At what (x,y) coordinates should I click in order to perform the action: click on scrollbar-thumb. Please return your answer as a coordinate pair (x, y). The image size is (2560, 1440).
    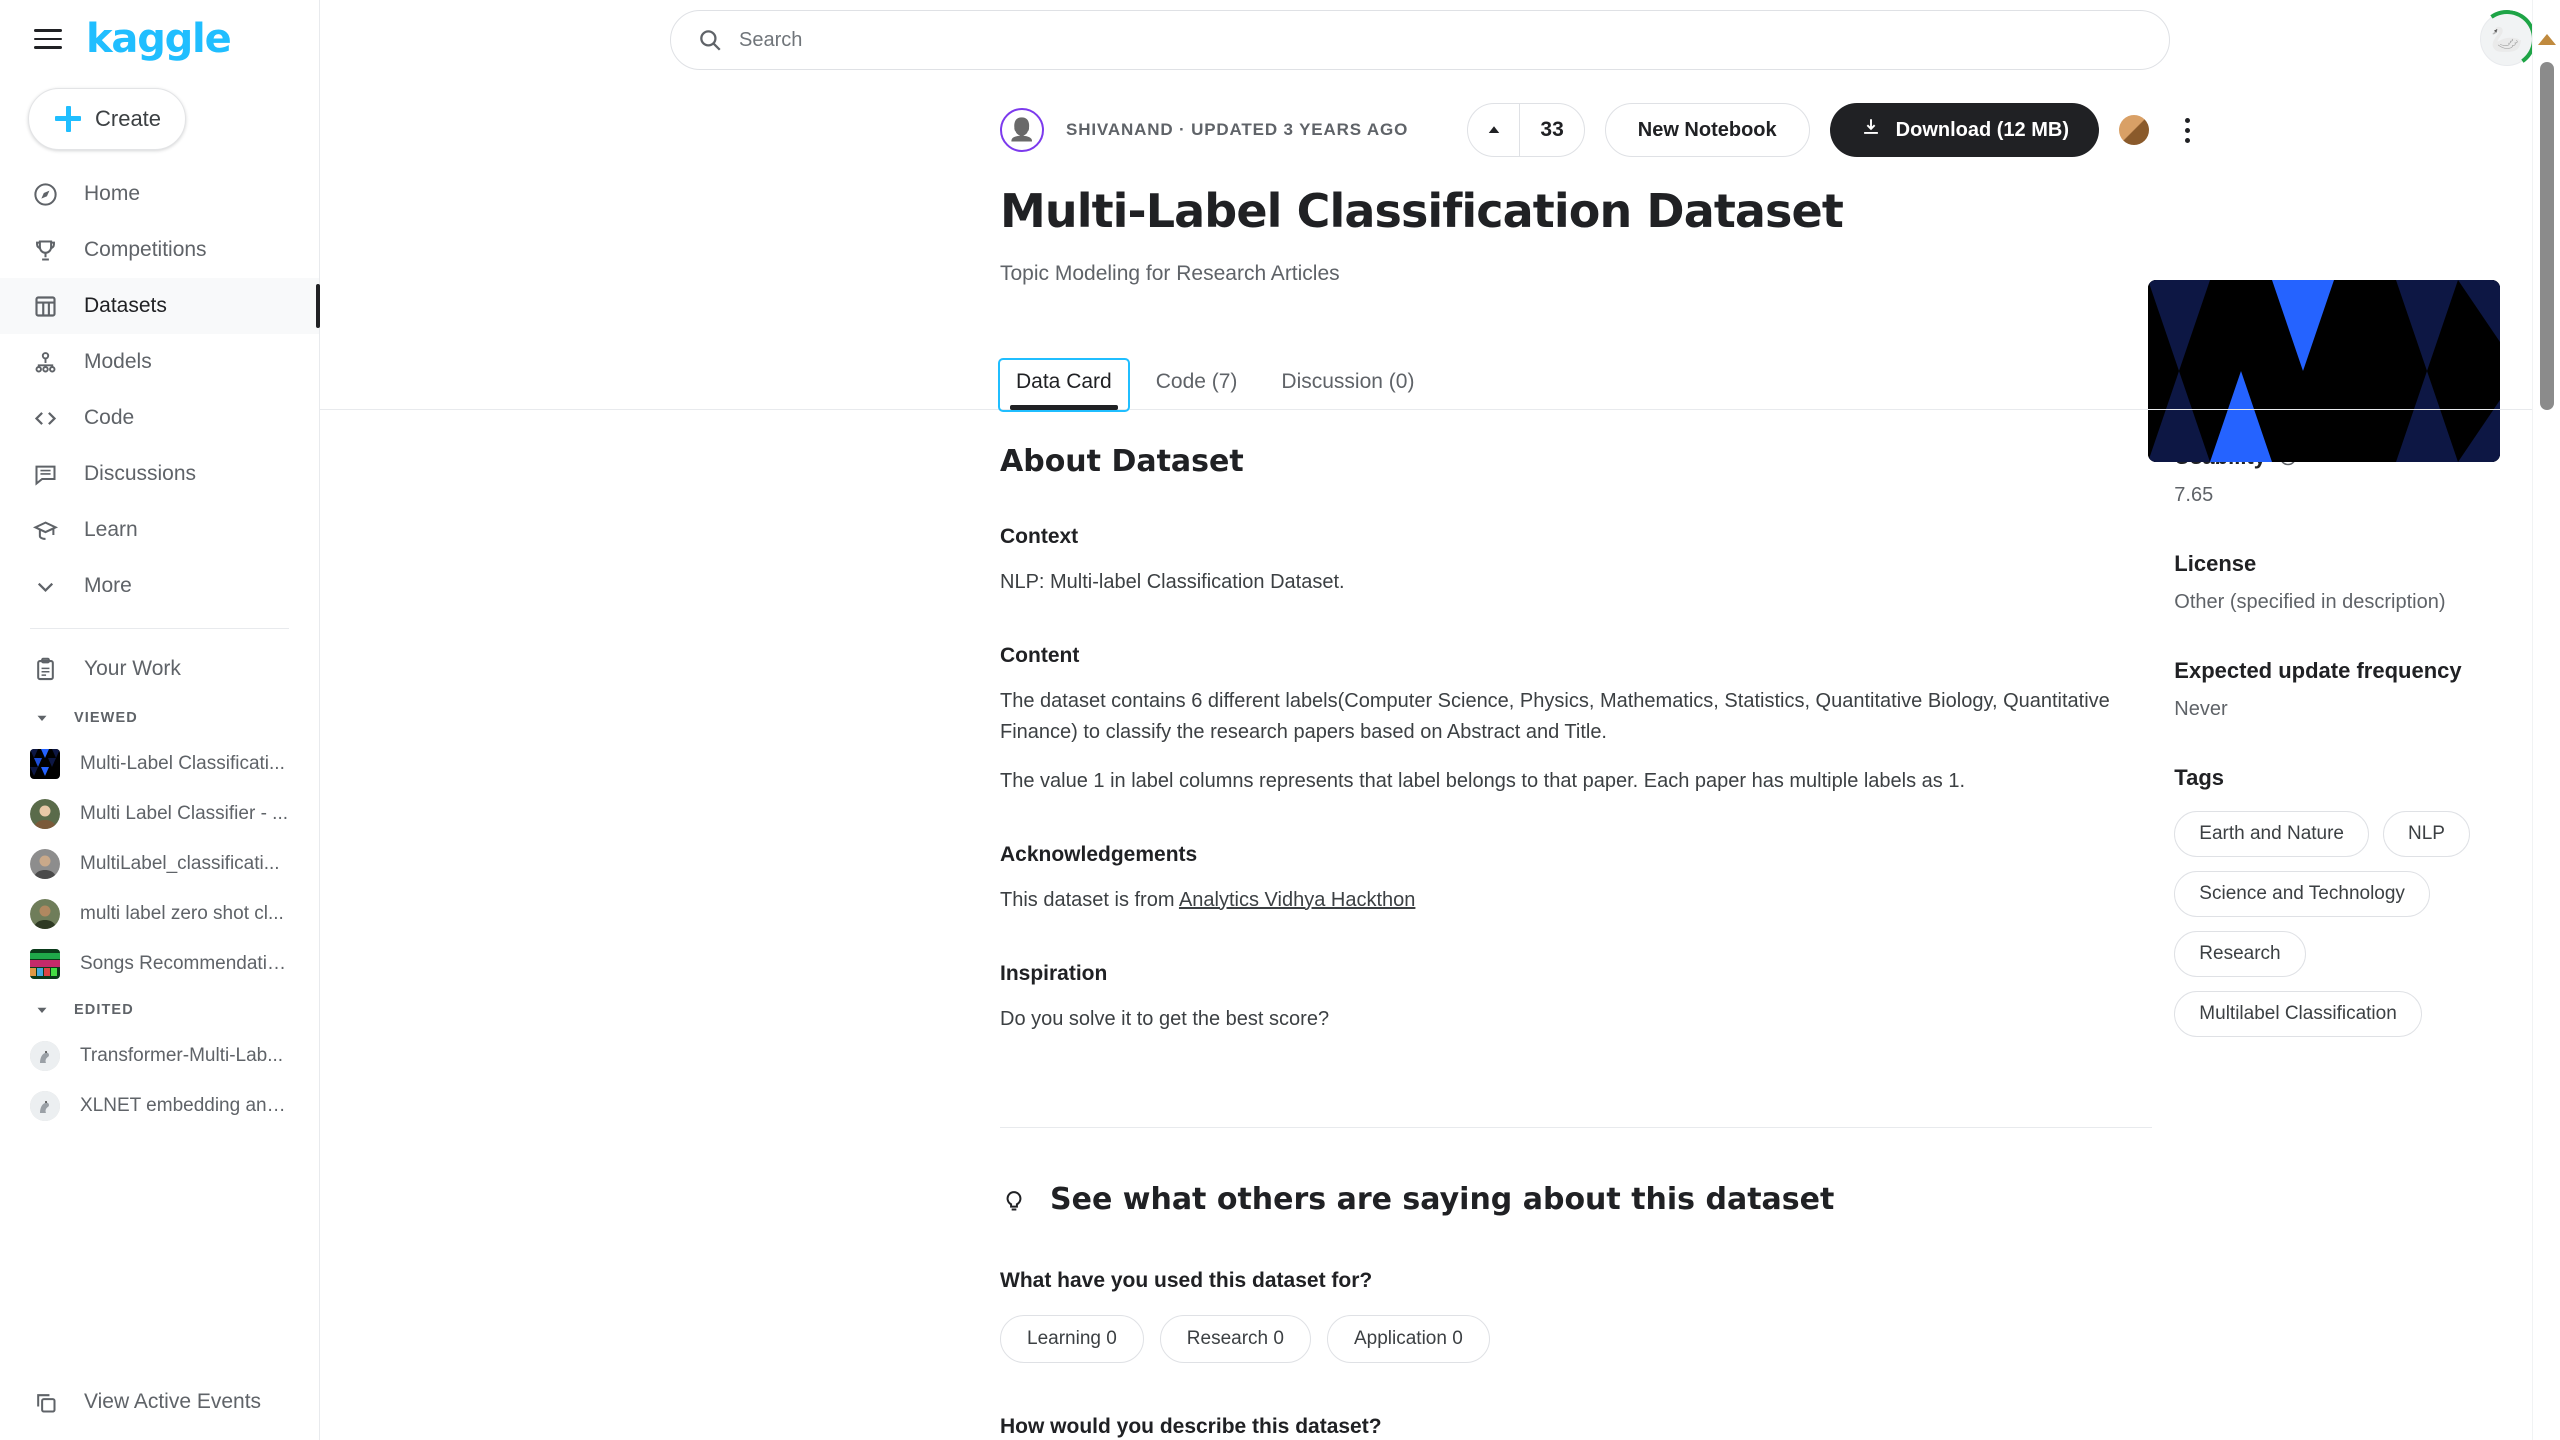
    Looking at the image, I should click on (2547, 236).